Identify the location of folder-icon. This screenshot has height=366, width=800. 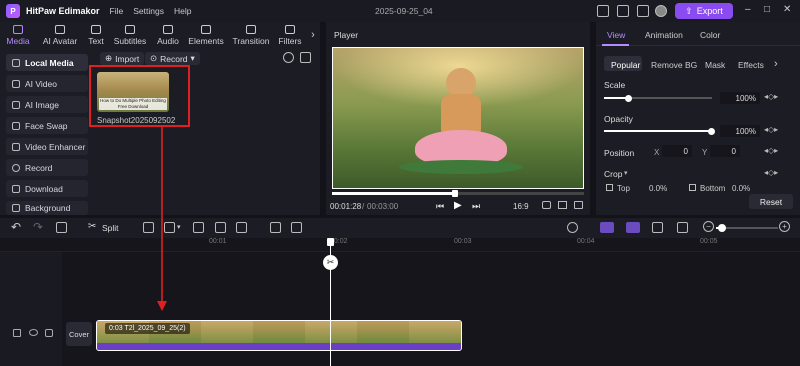
(16, 62).